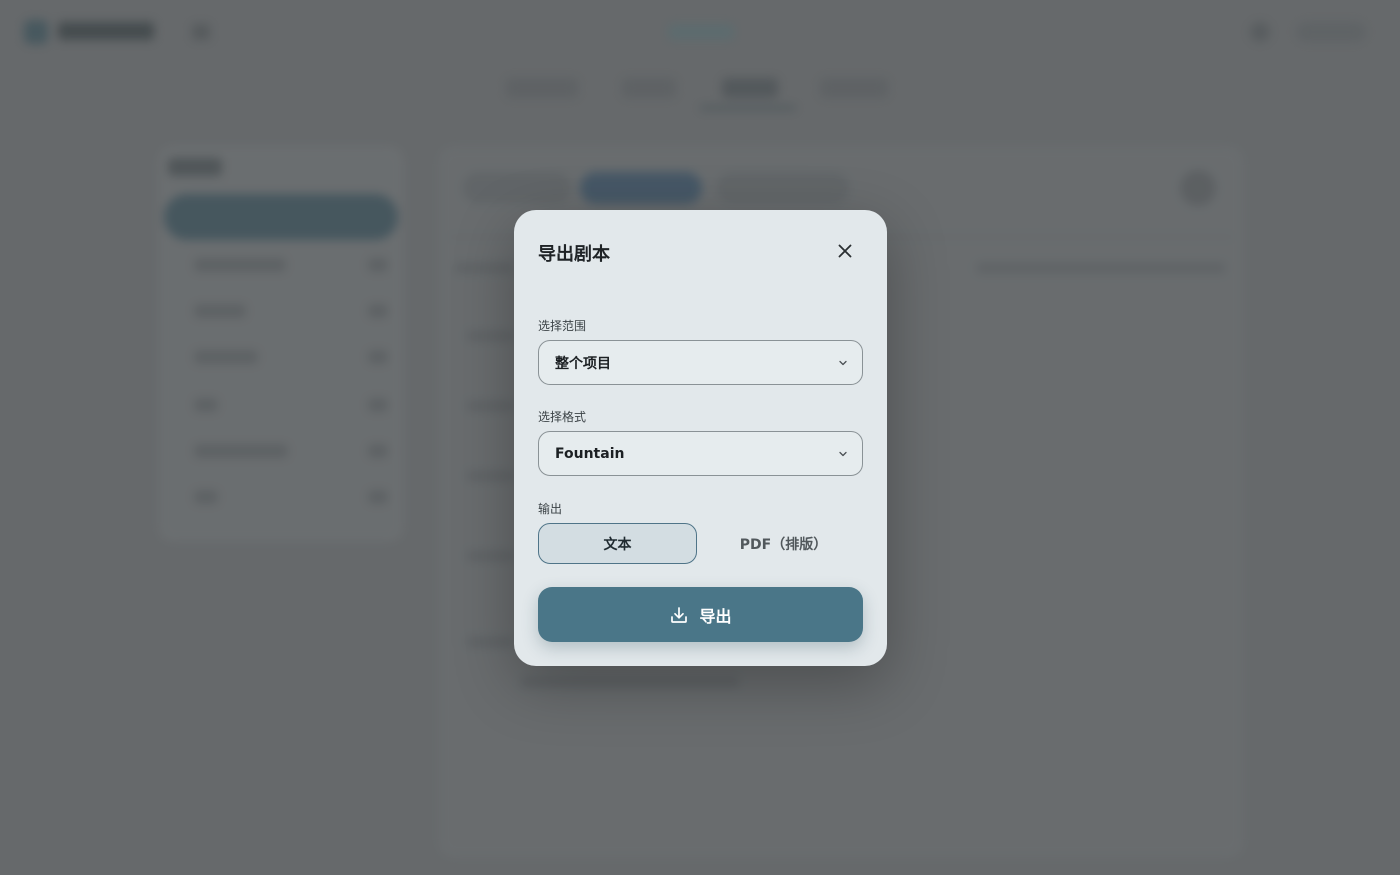  I want to click on user-menu, so click(1331, 32).